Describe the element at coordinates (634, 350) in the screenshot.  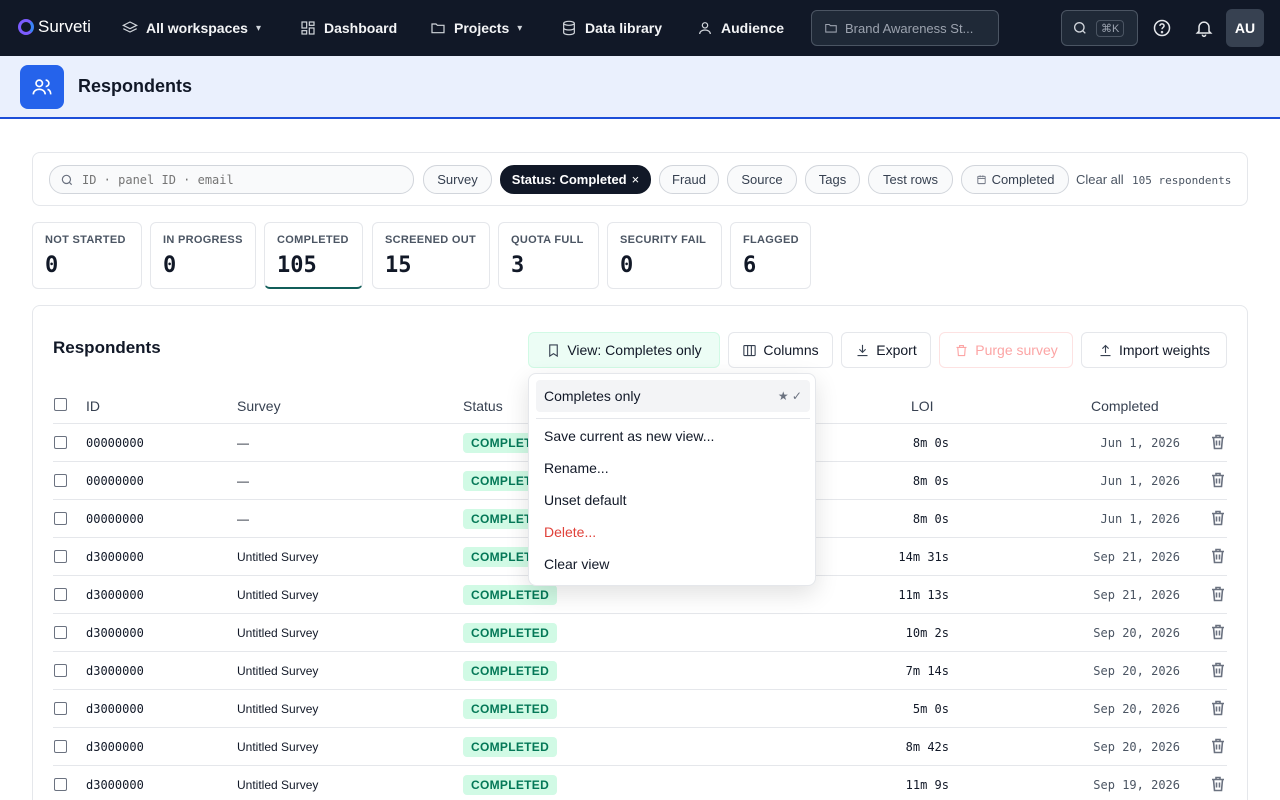
I see `view-label: View: Completes only` at that location.